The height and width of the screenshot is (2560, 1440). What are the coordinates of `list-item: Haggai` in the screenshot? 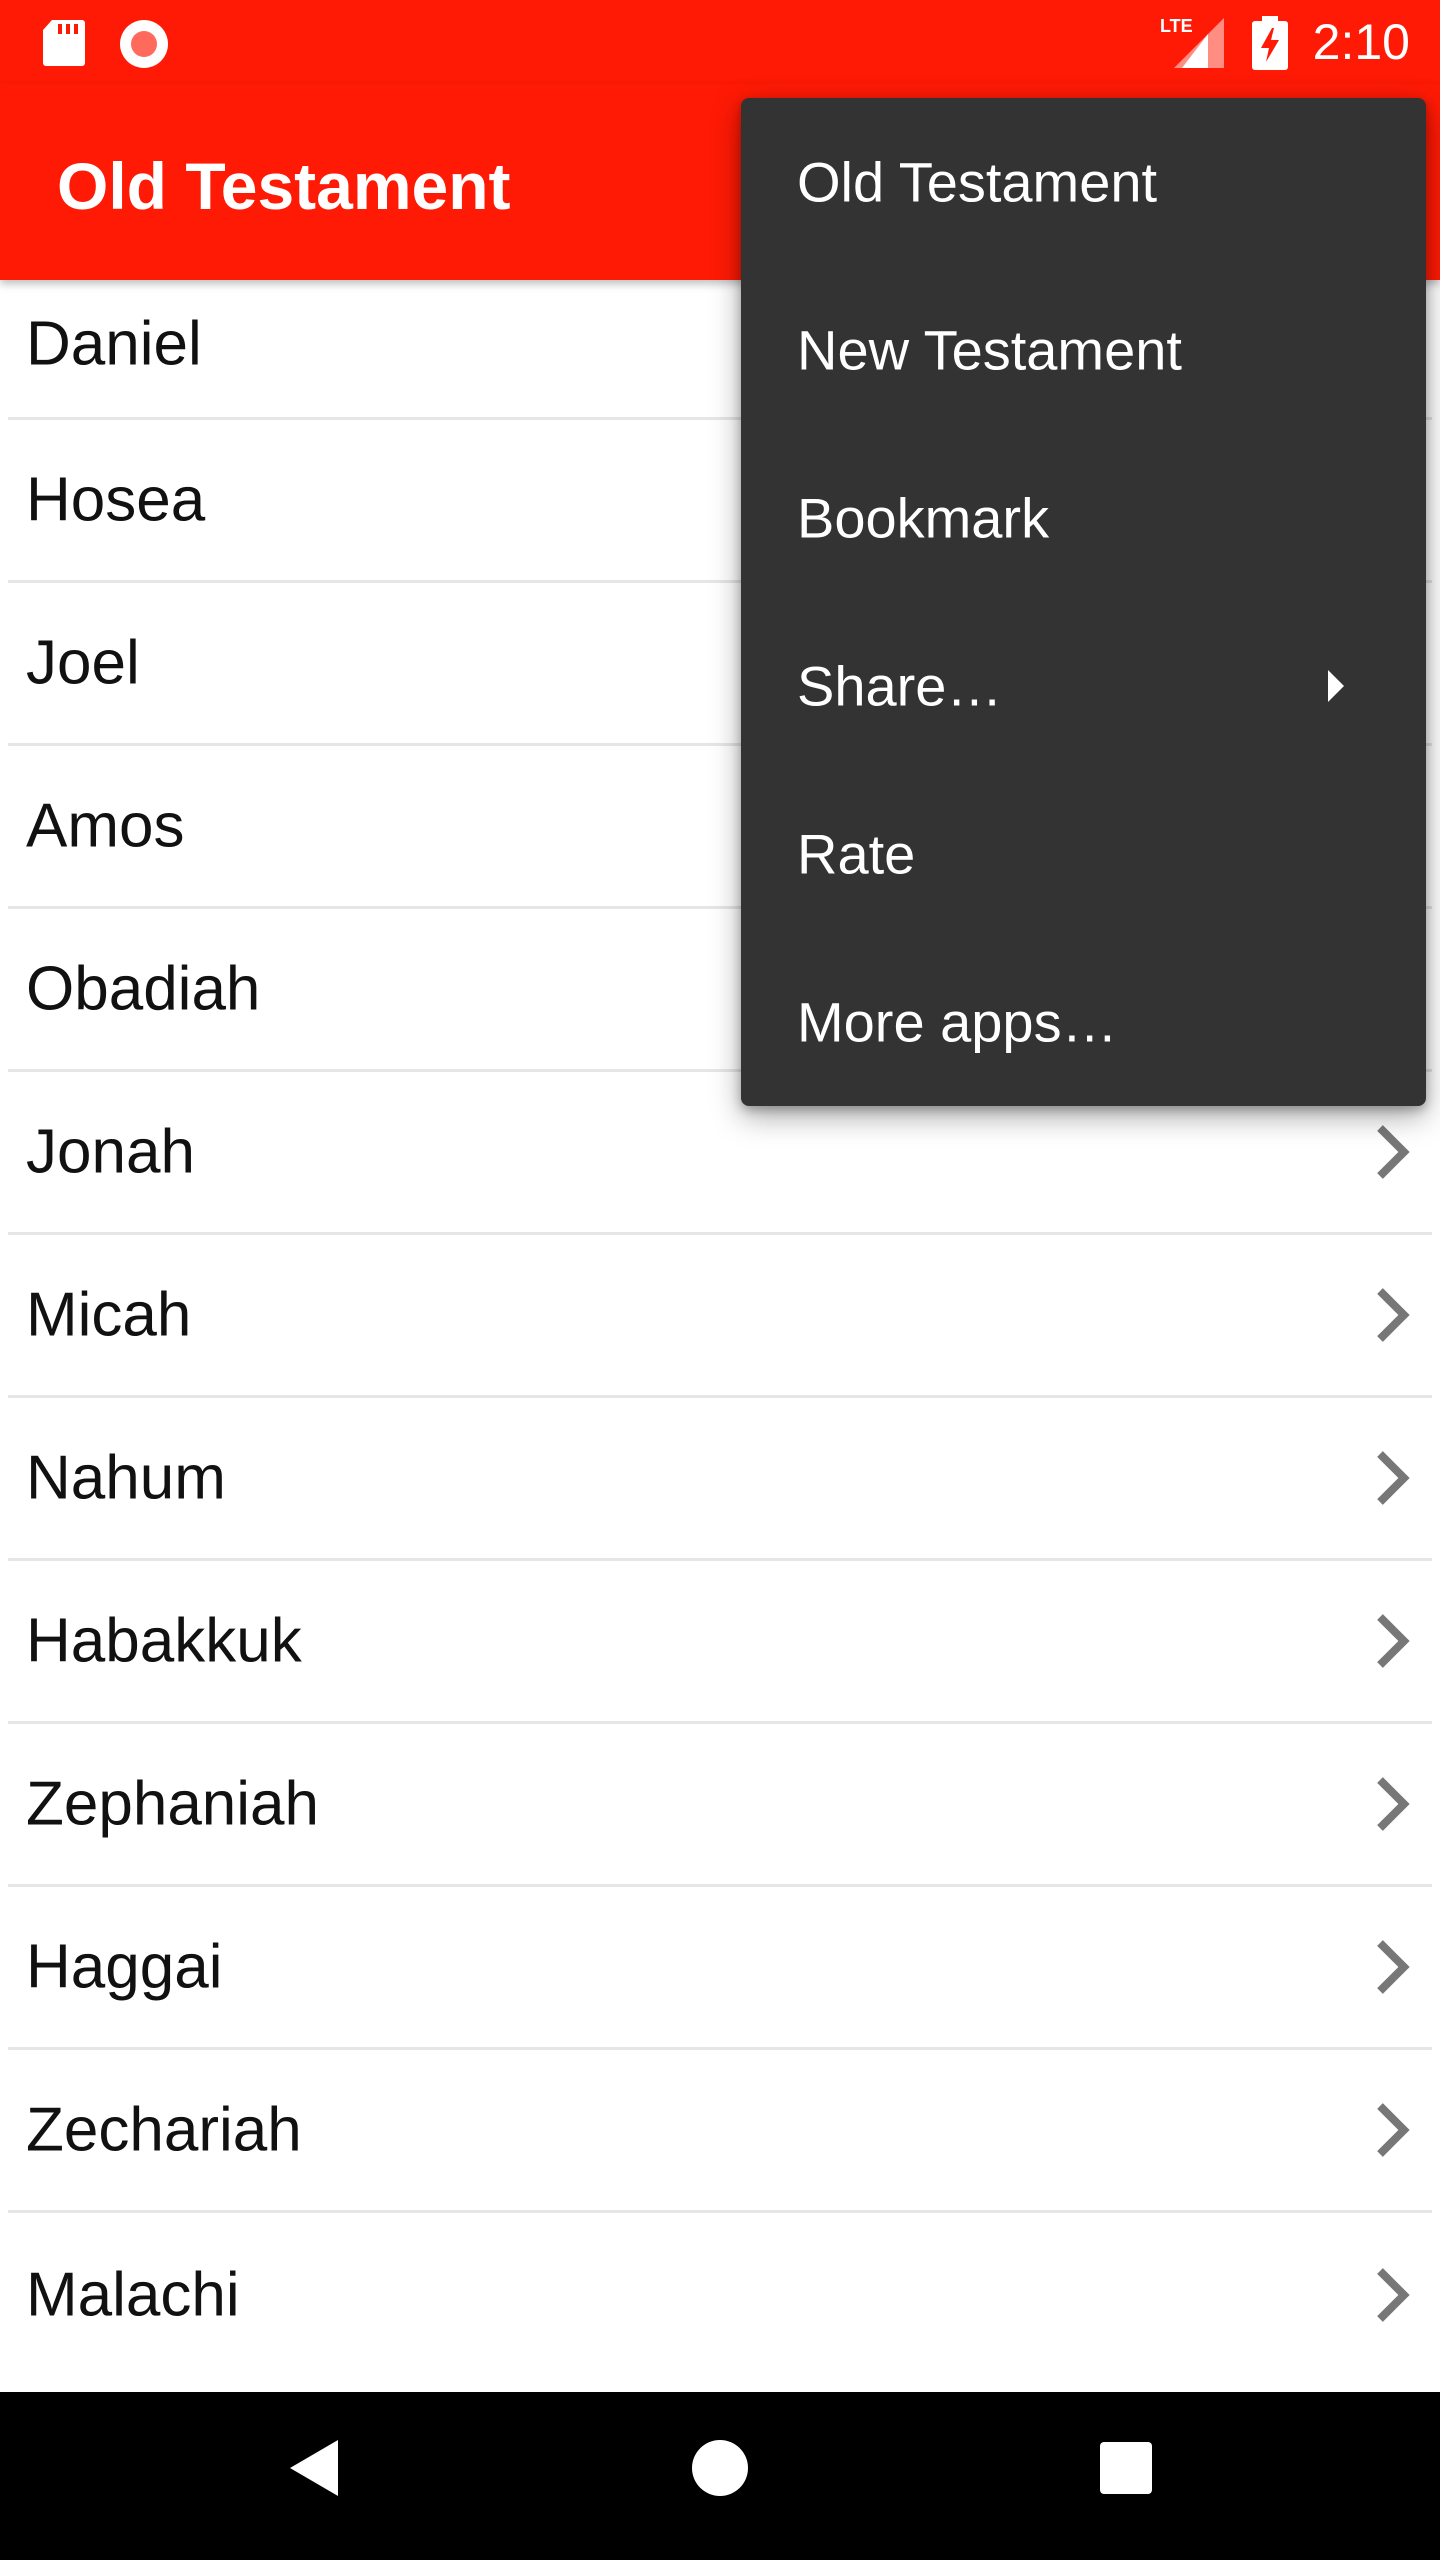 It's located at (720, 1968).